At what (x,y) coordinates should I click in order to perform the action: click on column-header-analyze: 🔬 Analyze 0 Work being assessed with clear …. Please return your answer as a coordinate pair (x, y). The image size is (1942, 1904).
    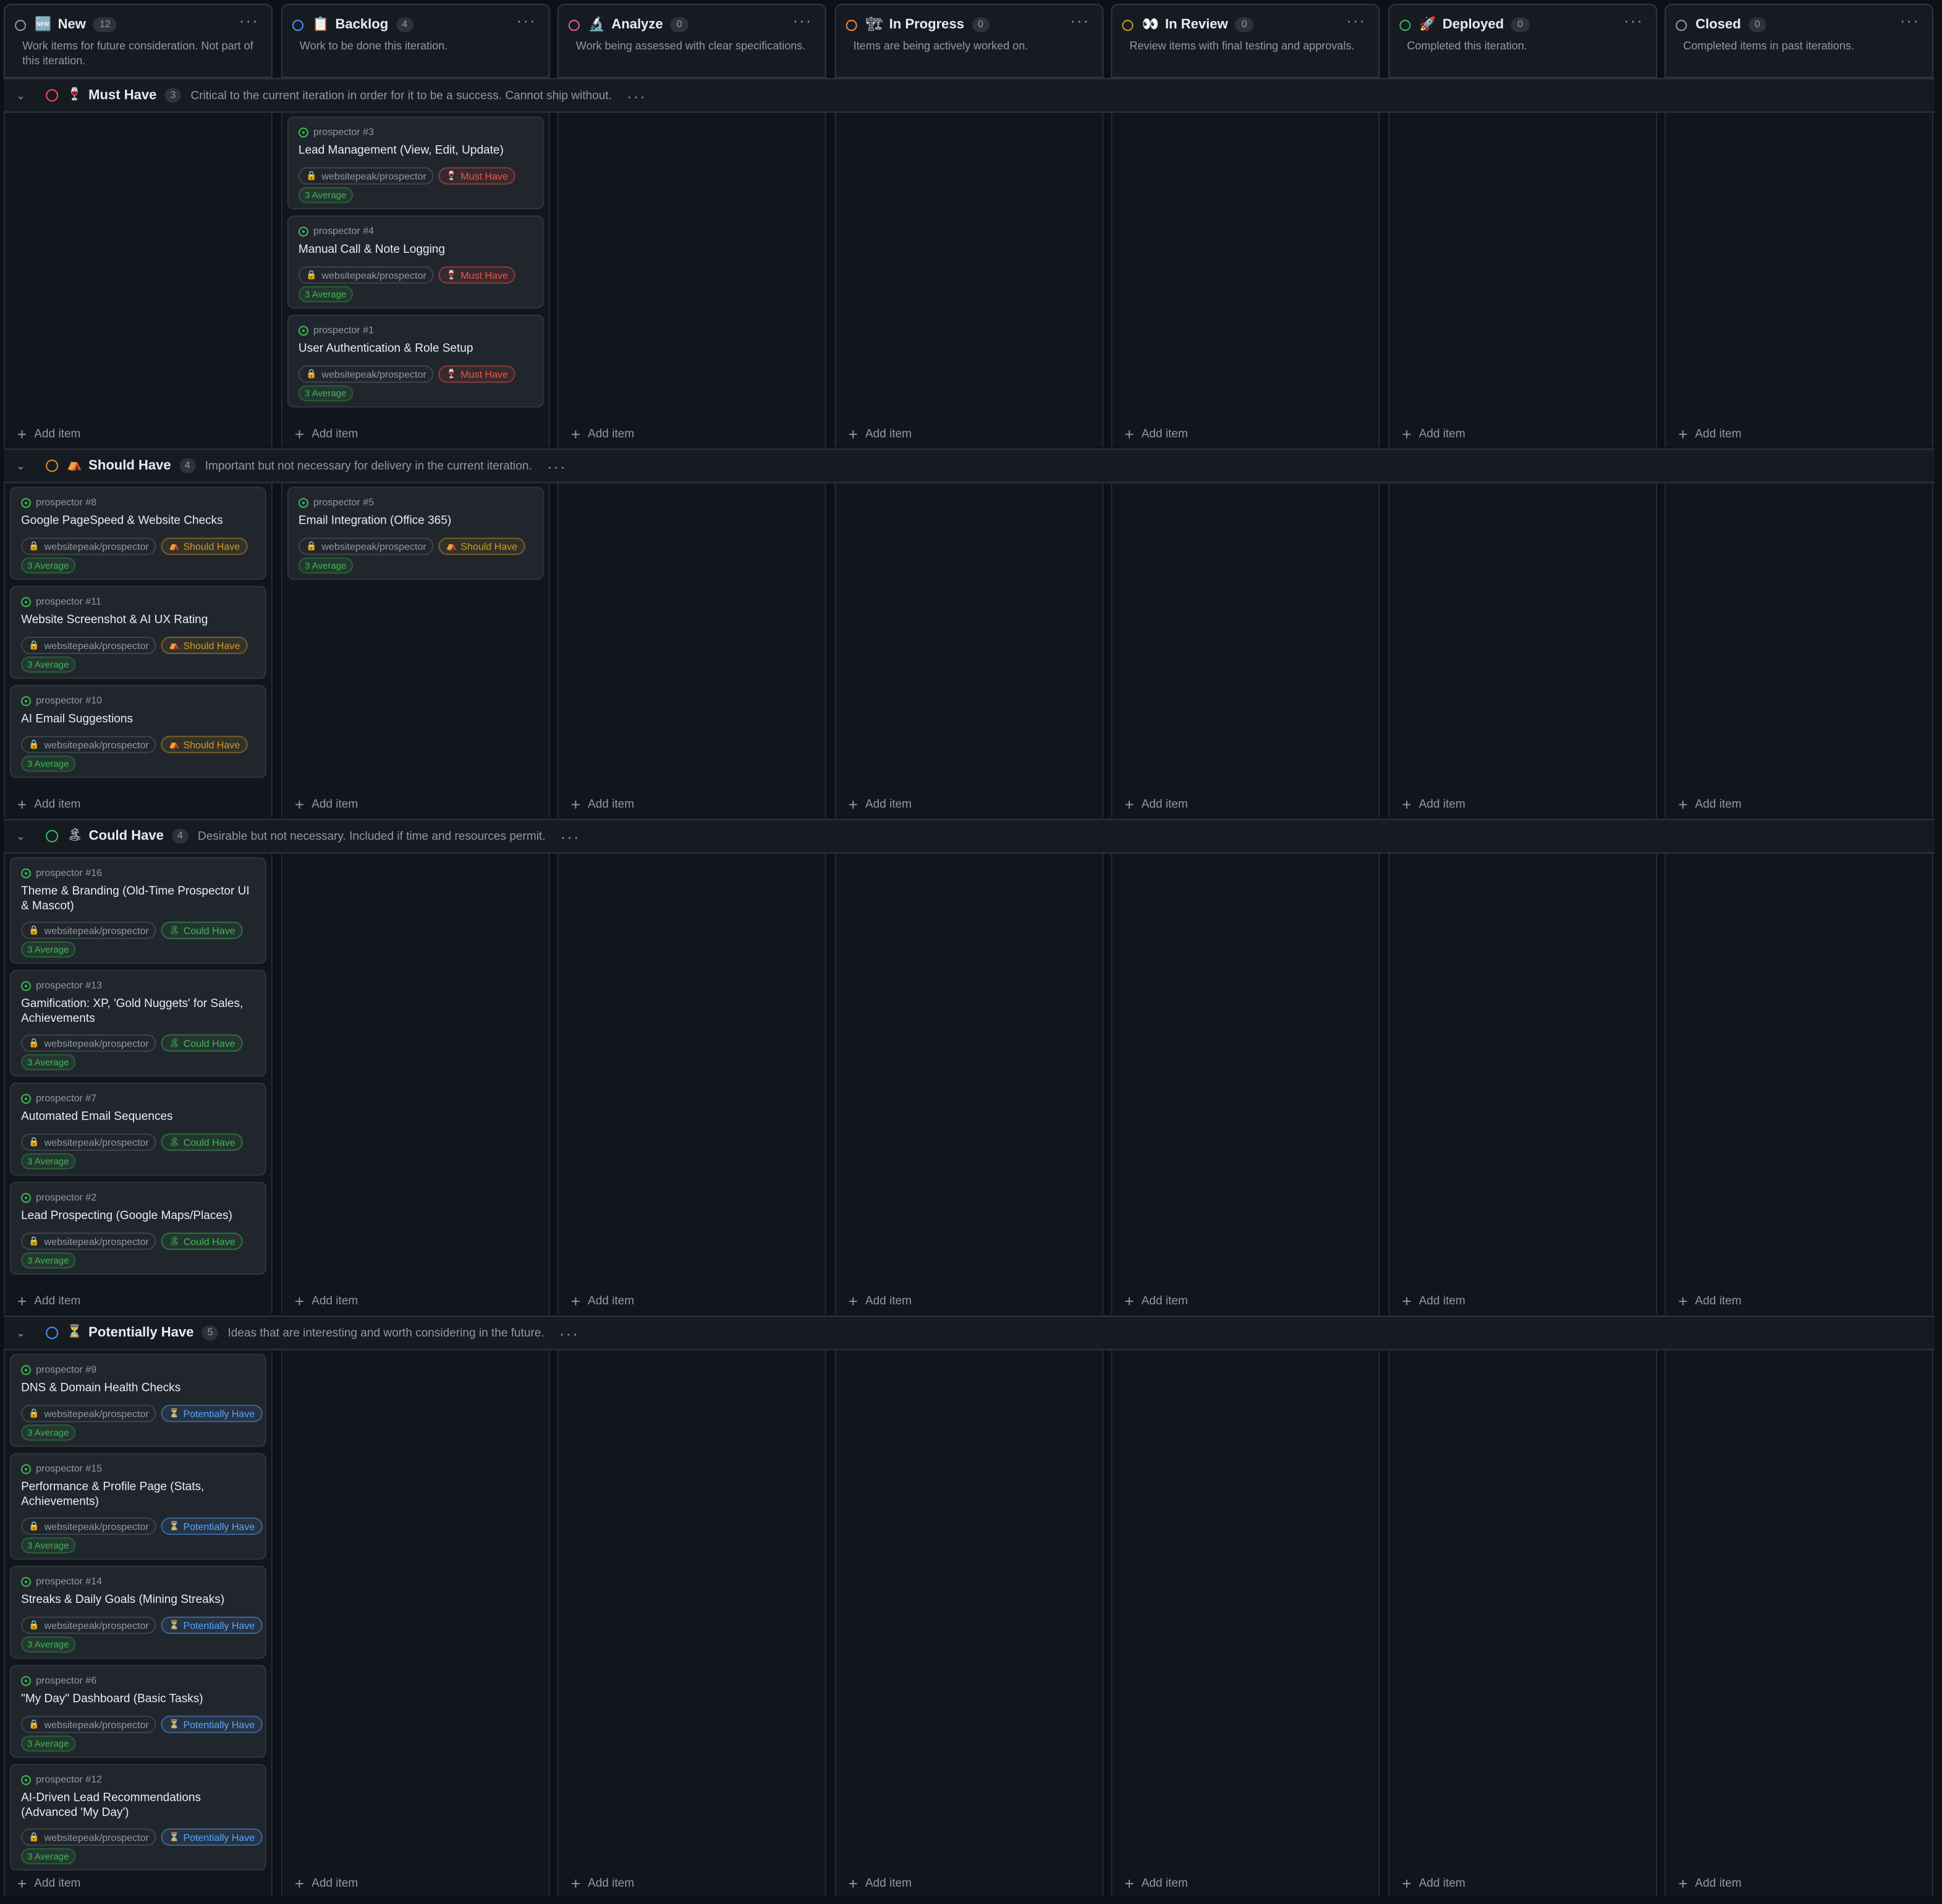
    Looking at the image, I should click on (691, 42).